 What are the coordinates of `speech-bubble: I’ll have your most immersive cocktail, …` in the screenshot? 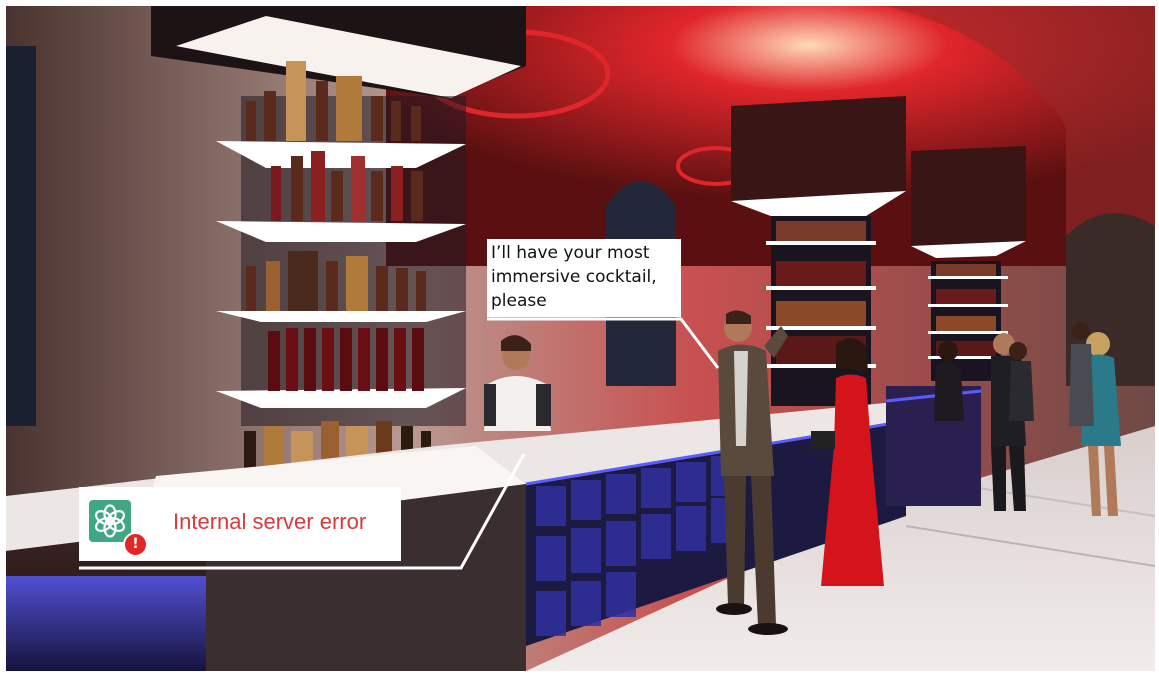 It's located at (584, 278).